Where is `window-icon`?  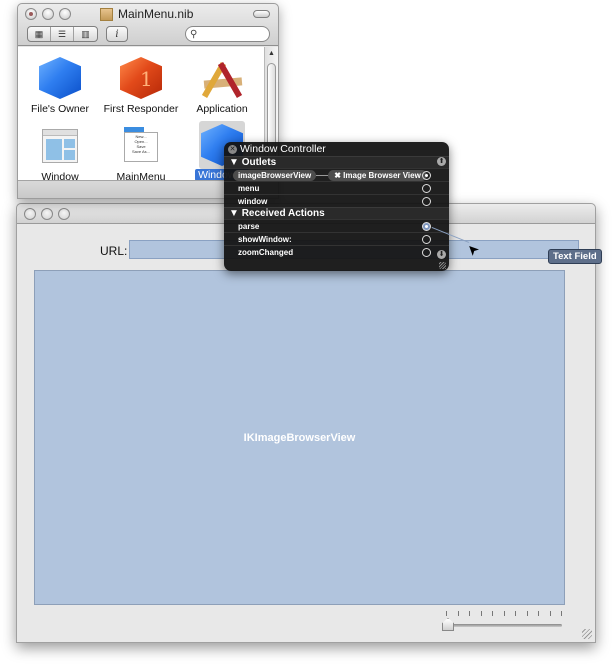
window-icon is located at coordinates (60, 146).